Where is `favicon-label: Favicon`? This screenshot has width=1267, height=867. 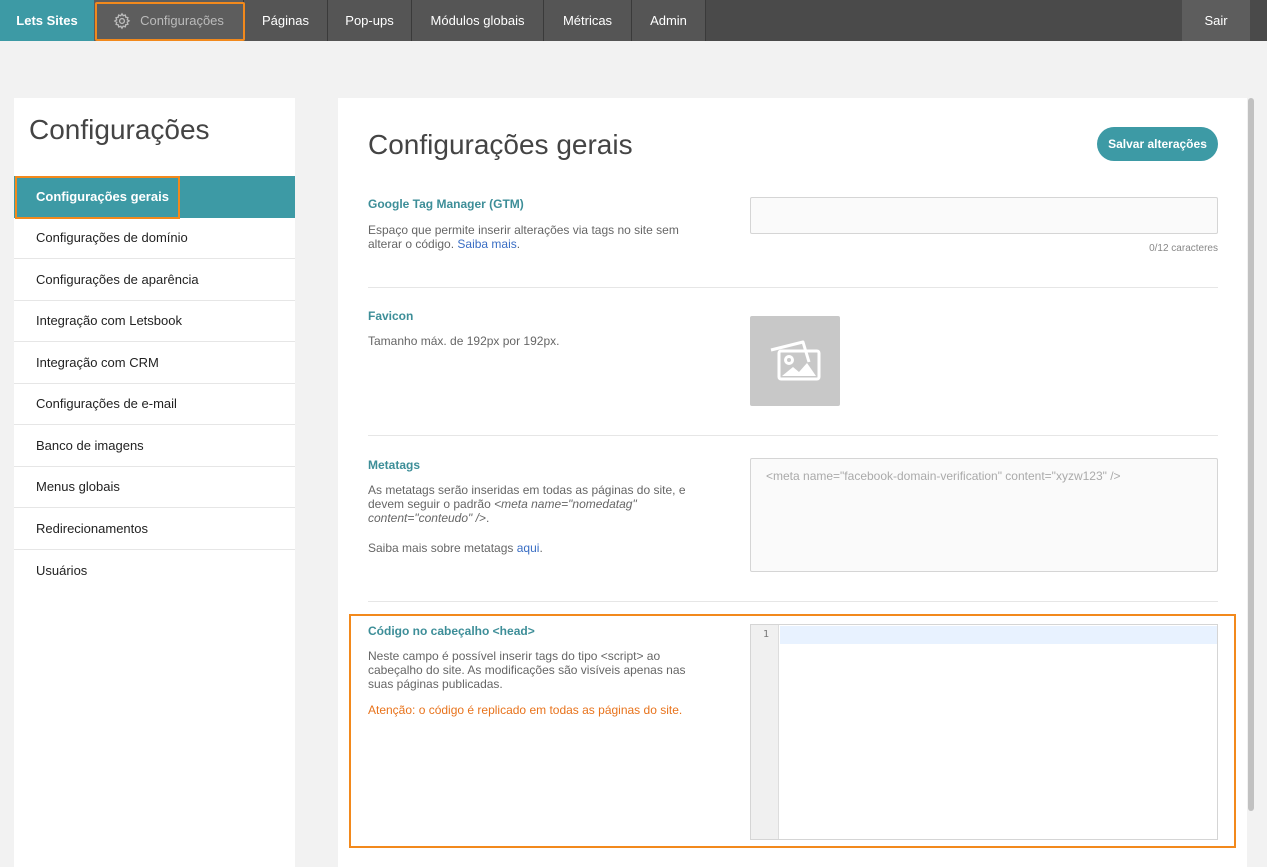
favicon-label: Favicon is located at coordinates (391, 316).